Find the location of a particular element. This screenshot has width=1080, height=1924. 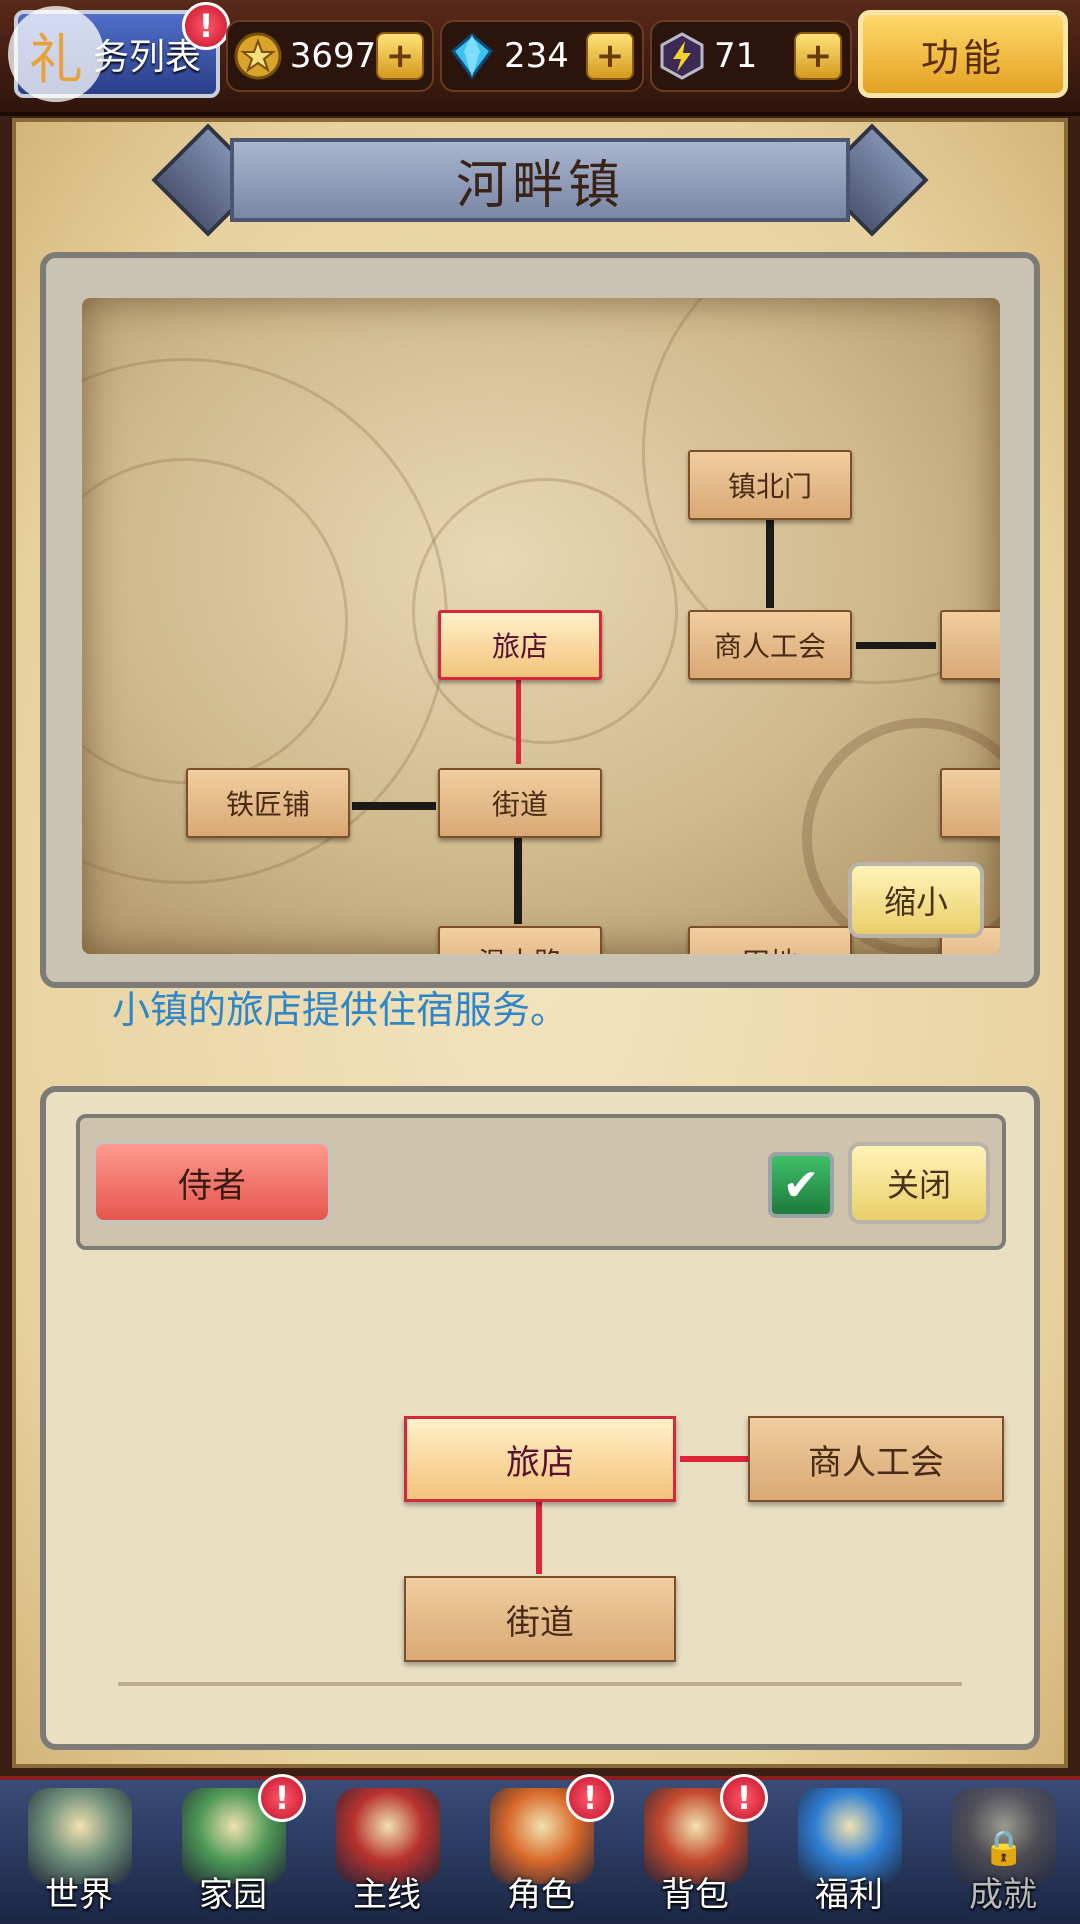

diamond-icon is located at coordinates (472, 56).